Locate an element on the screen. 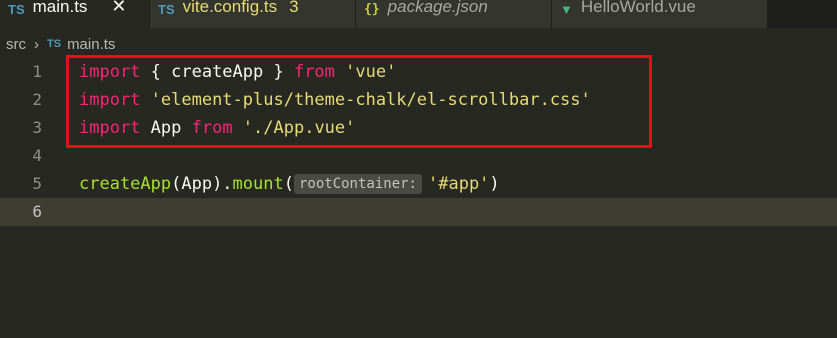  tab-label: vite.config.ts 3 is located at coordinates (241, 8).